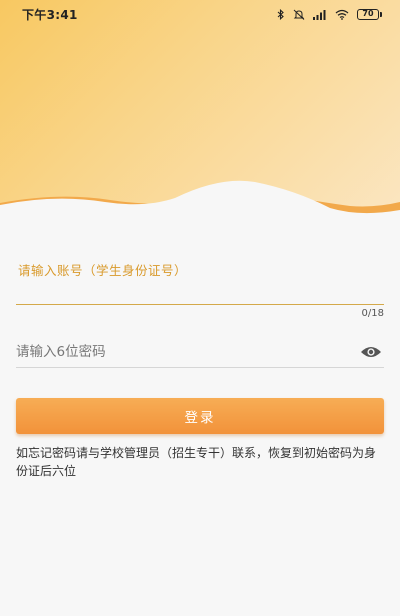 The width and height of the screenshot is (400, 616). I want to click on status-time: 下午3:41, so click(50, 14).